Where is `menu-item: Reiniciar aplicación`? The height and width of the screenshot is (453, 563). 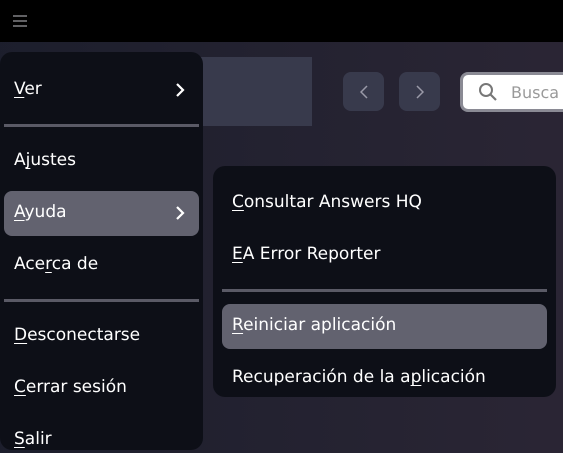 menu-item: Reiniciar aplicación is located at coordinates (384, 326).